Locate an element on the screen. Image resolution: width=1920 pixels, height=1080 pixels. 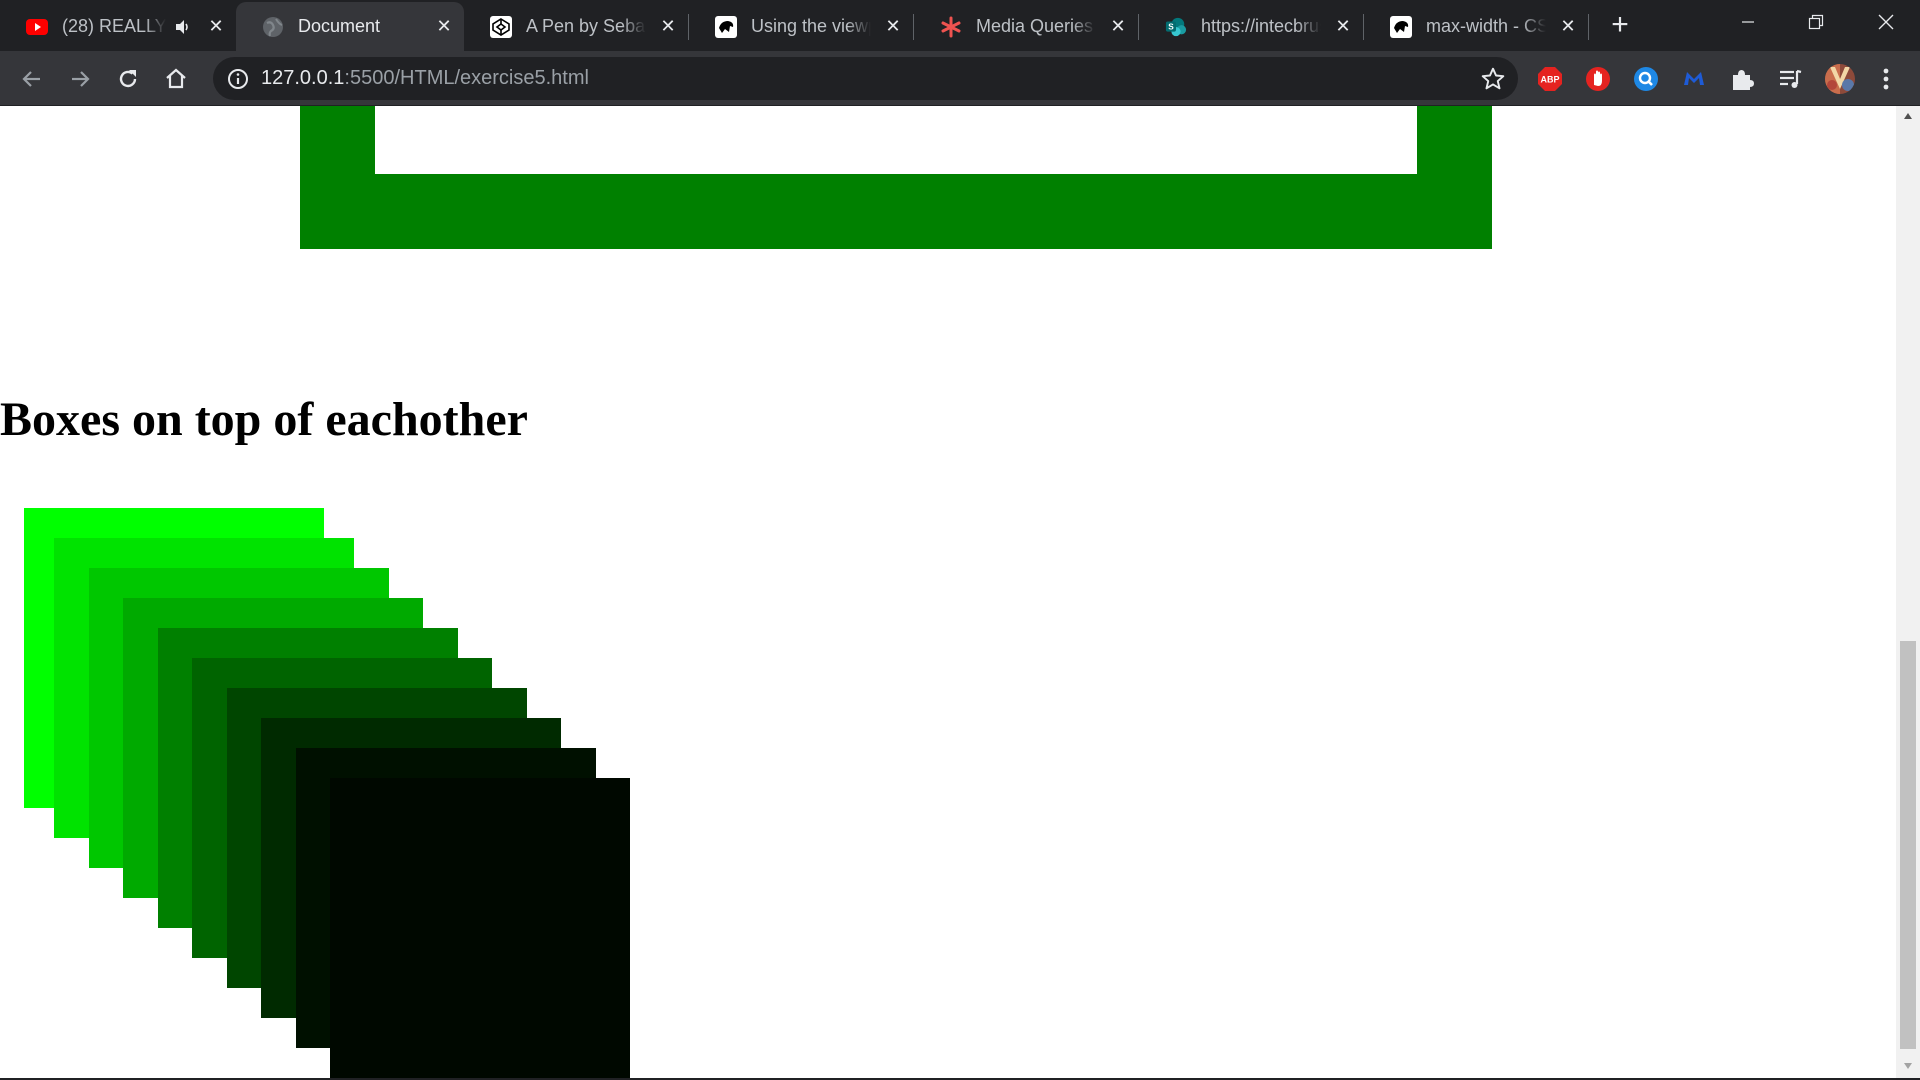
reload-button is located at coordinates (128, 79).